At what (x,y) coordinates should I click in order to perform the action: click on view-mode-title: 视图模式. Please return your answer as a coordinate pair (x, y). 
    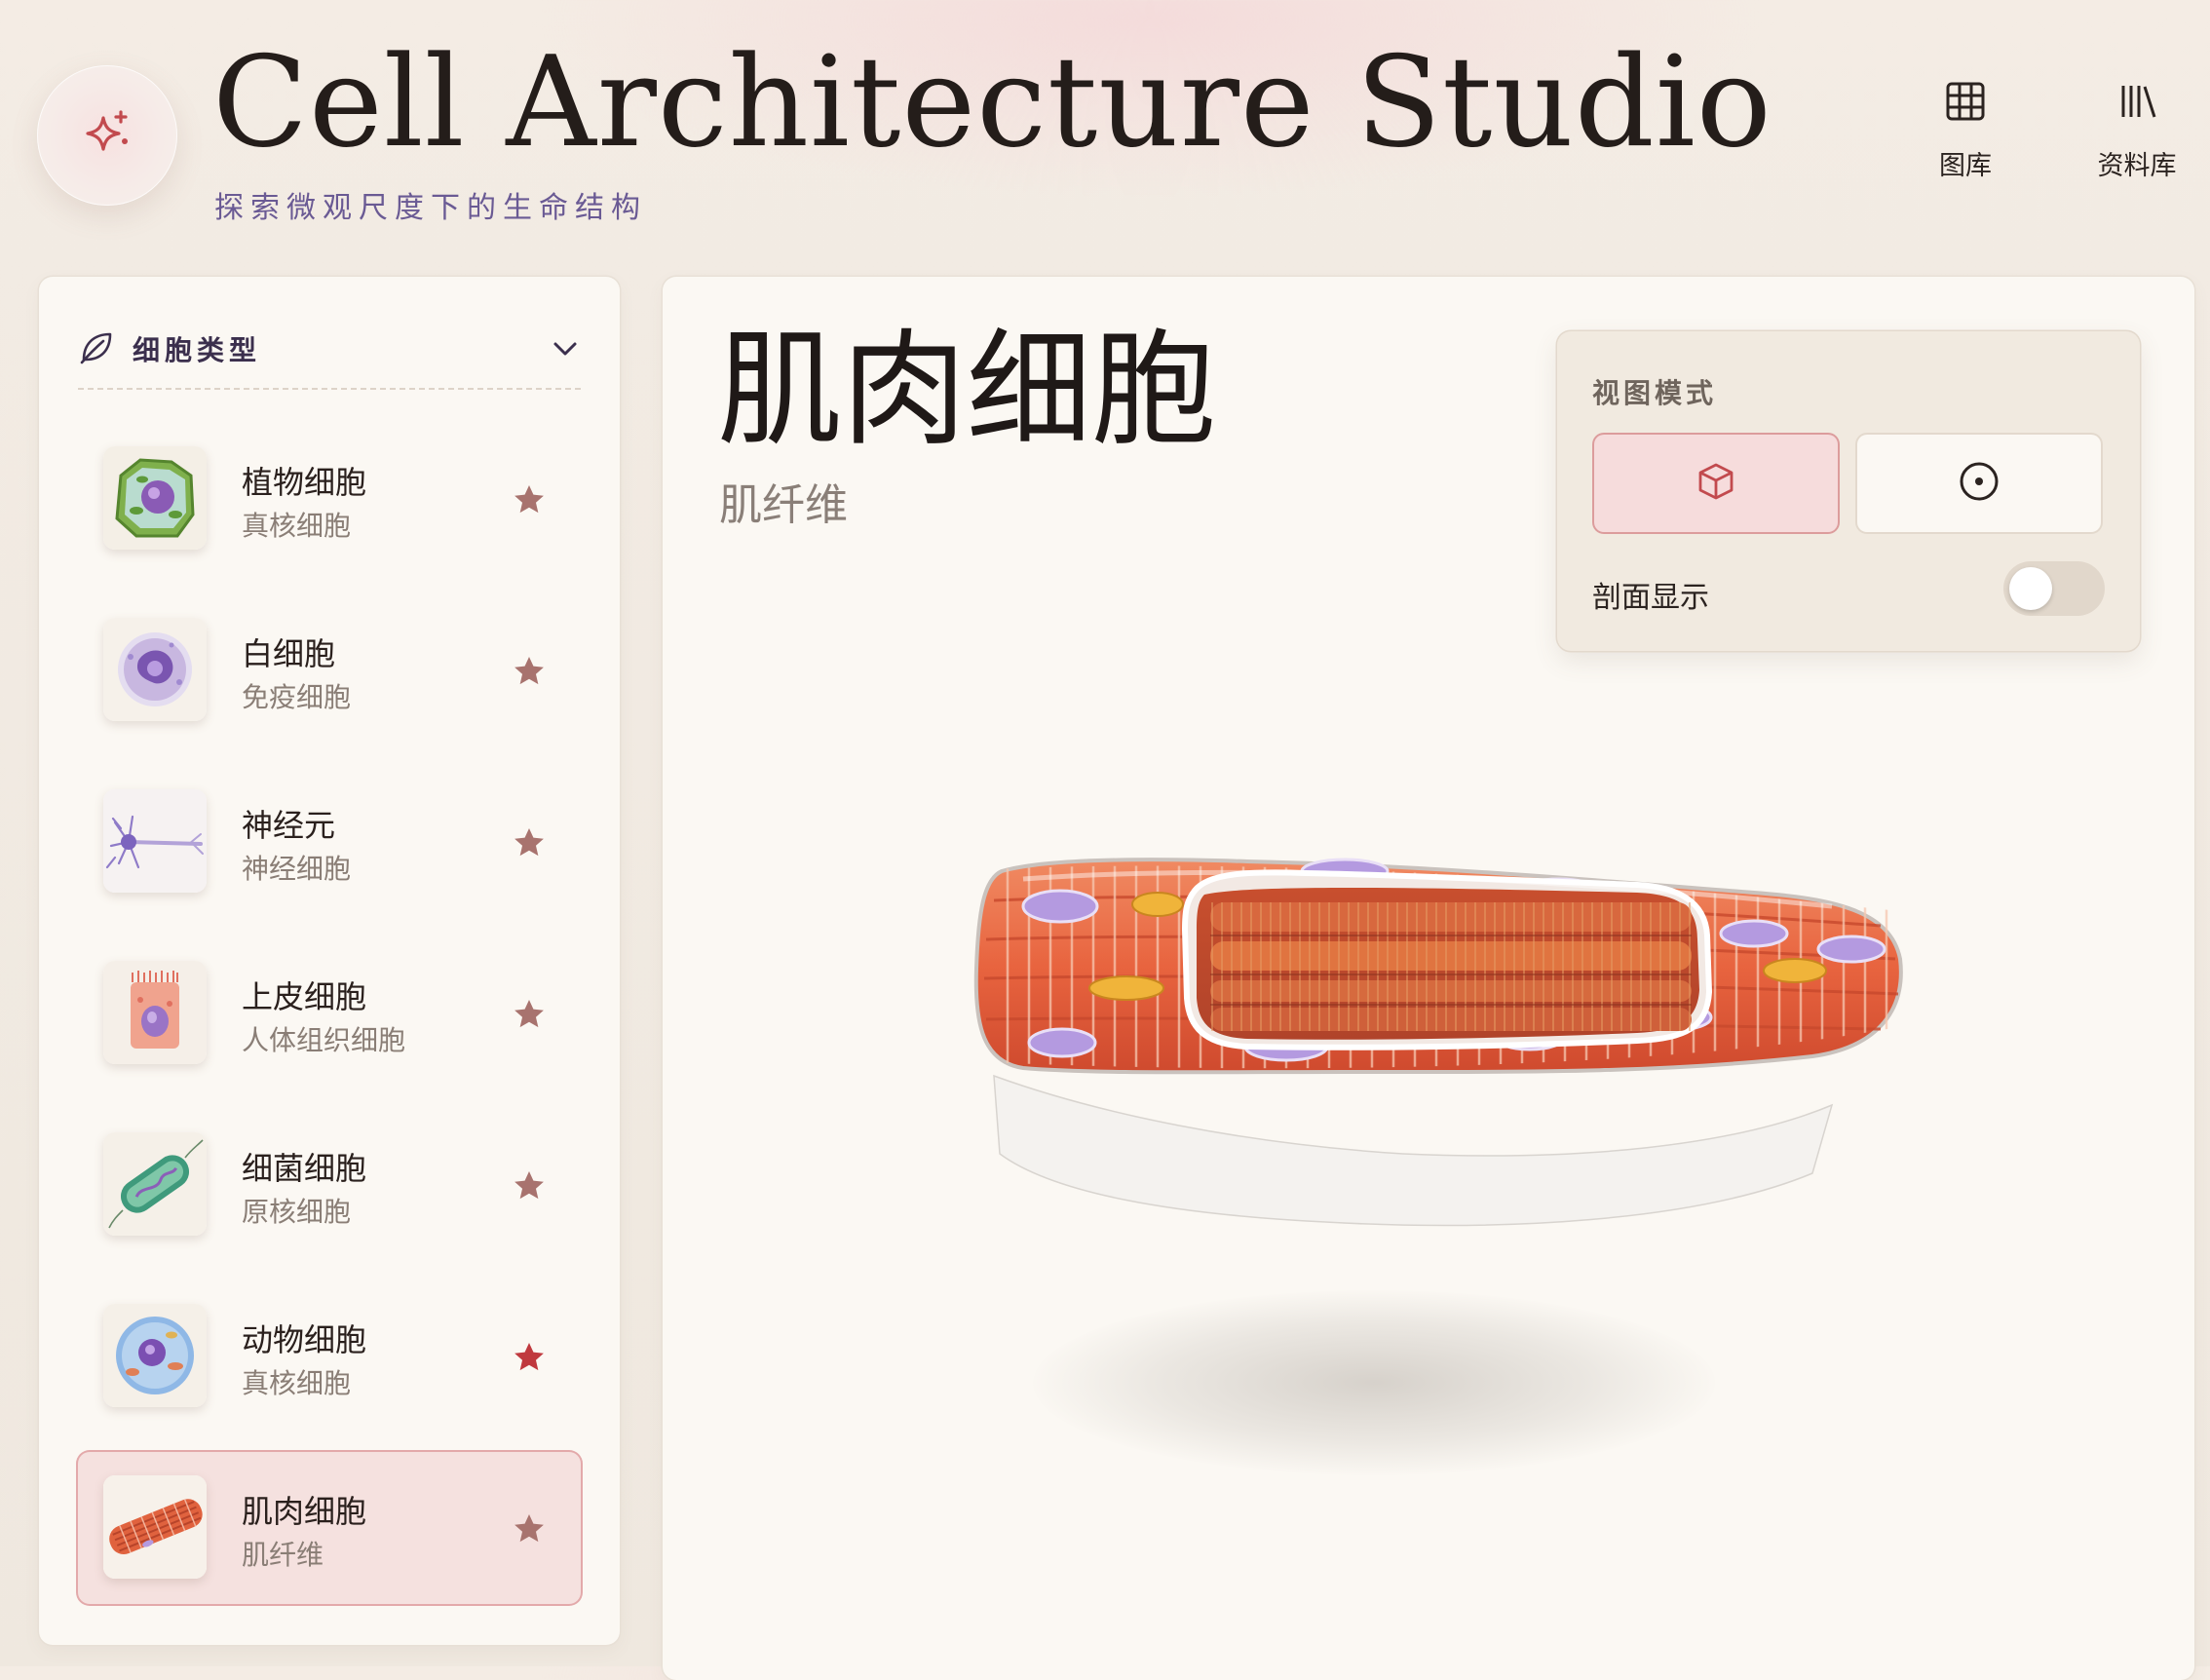
    Looking at the image, I should click on (1655, 393).